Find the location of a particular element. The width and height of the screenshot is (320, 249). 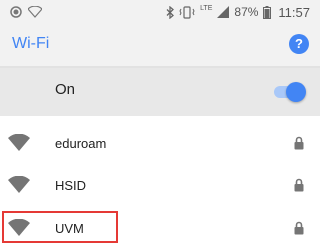

bluetooth-icon is located at coordinates (170, 12).